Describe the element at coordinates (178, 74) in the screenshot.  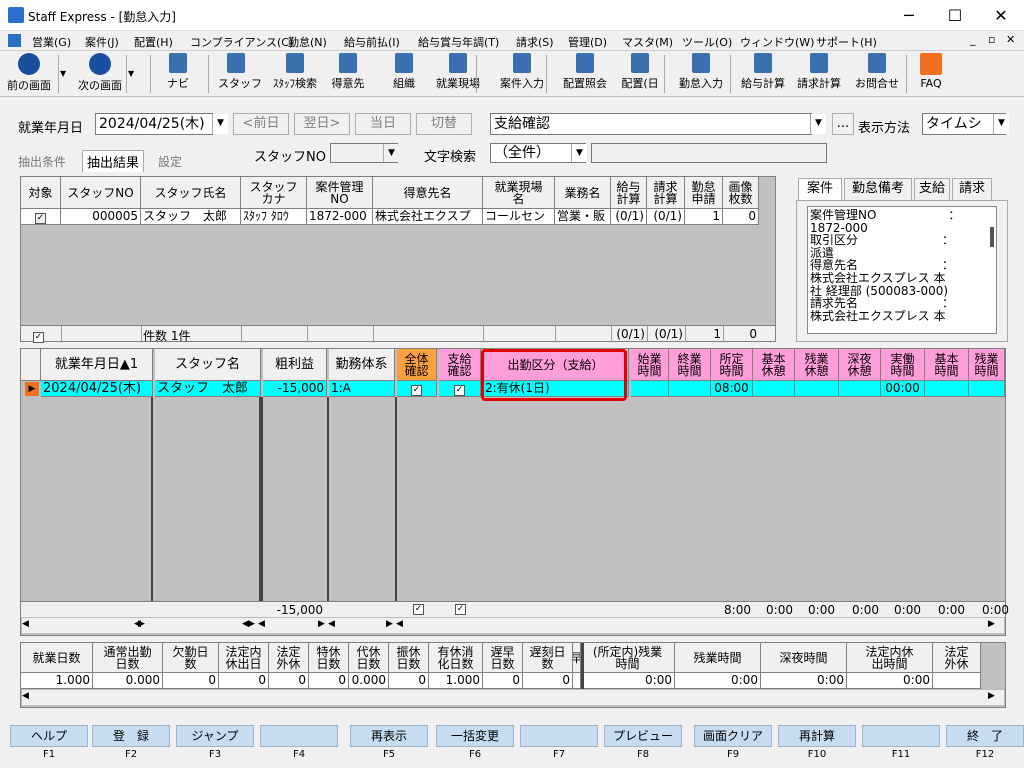
I see `toolbar-button-2: ナビ` at that location.